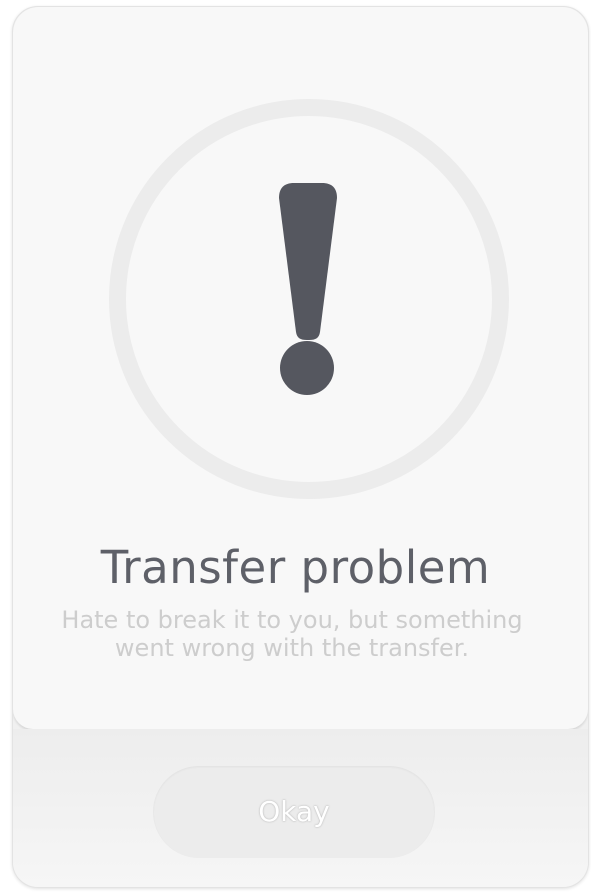  What do you see at coordinates (307, 368) in the screenshot?
I see `exclamation-dot` at bounding box center [307, 368].